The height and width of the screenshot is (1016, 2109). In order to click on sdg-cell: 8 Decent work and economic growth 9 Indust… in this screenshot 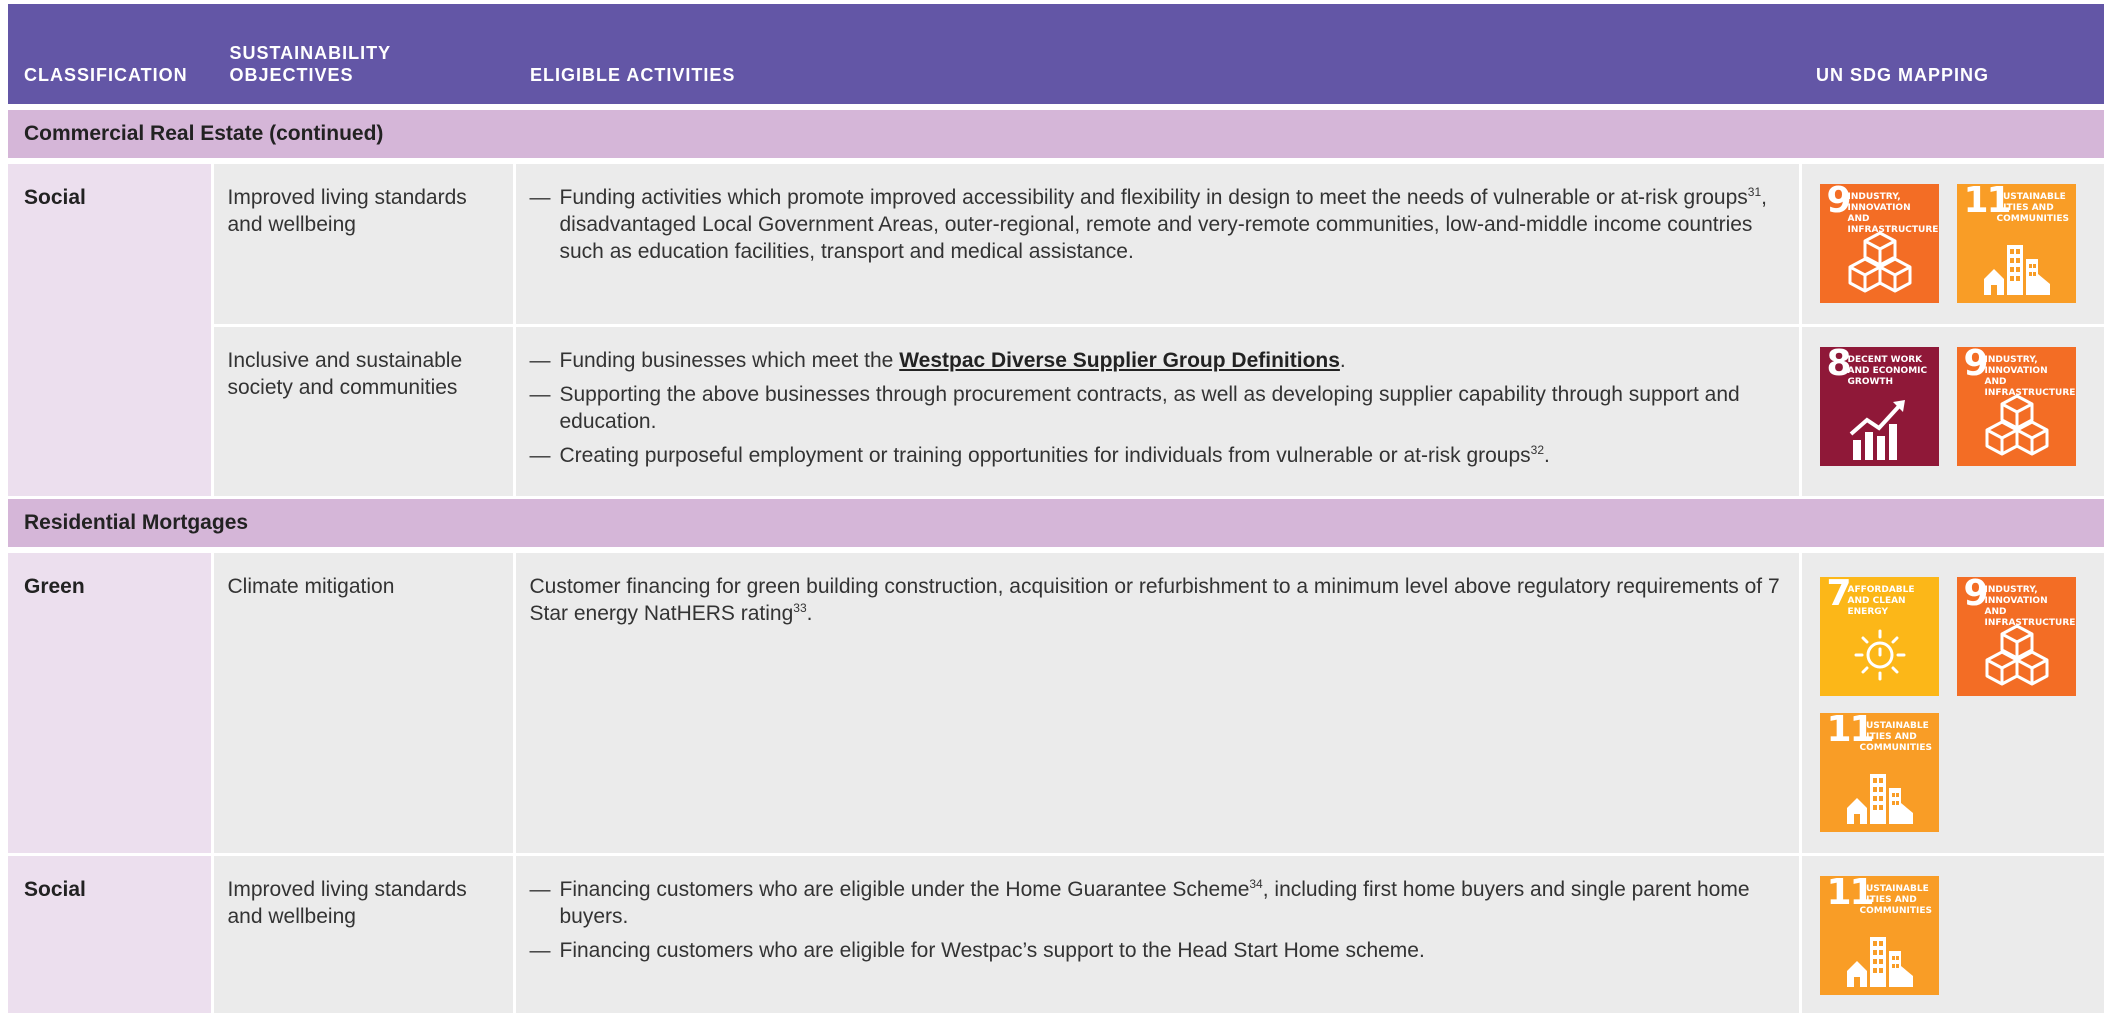, I will do `click(1951, 412)`.